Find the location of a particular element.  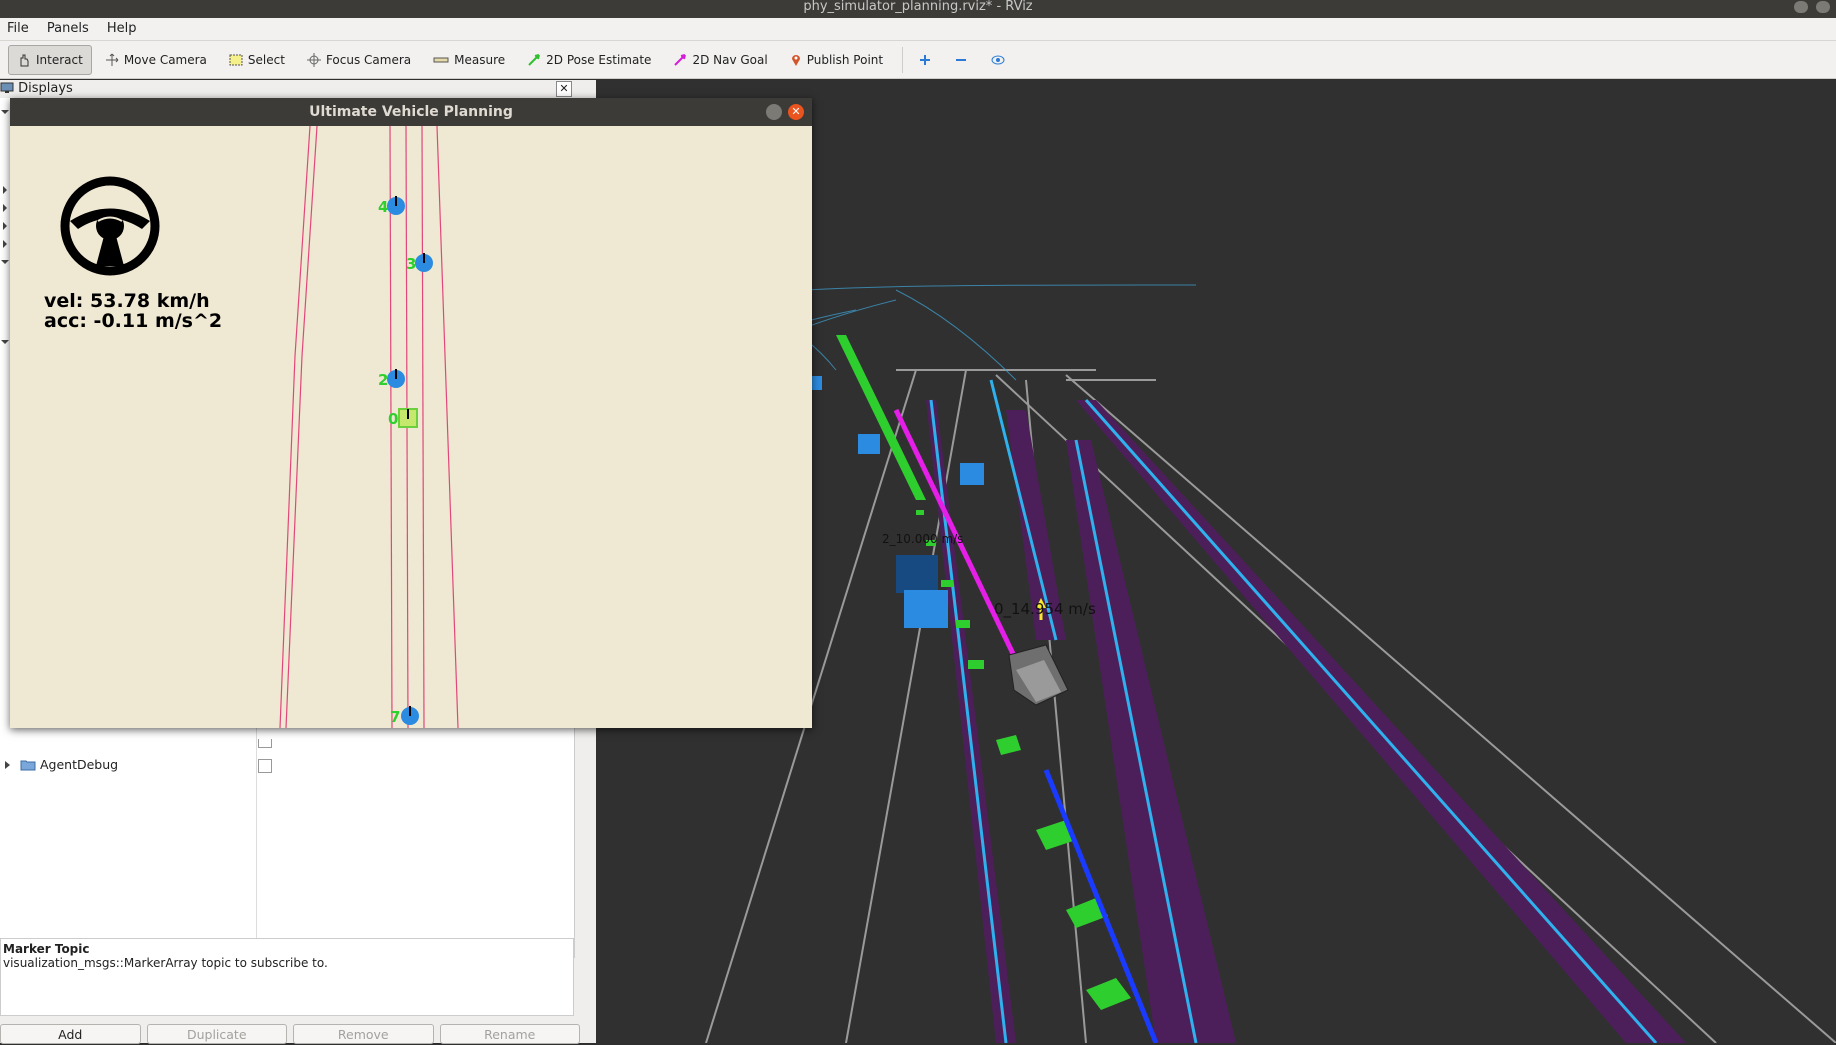

move-camera-label: Move Camera is located at coordinates (165, 59).